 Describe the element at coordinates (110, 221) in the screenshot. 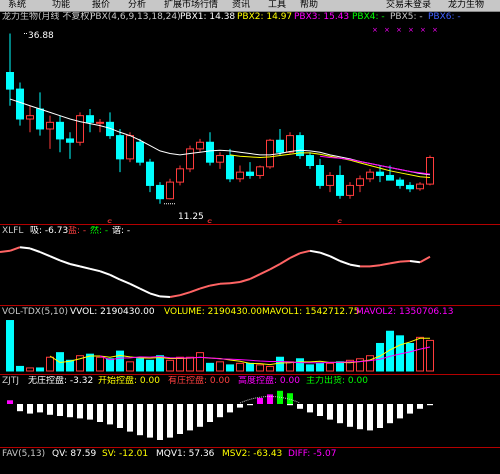

I see `sell-signal-marker: S` at that location.